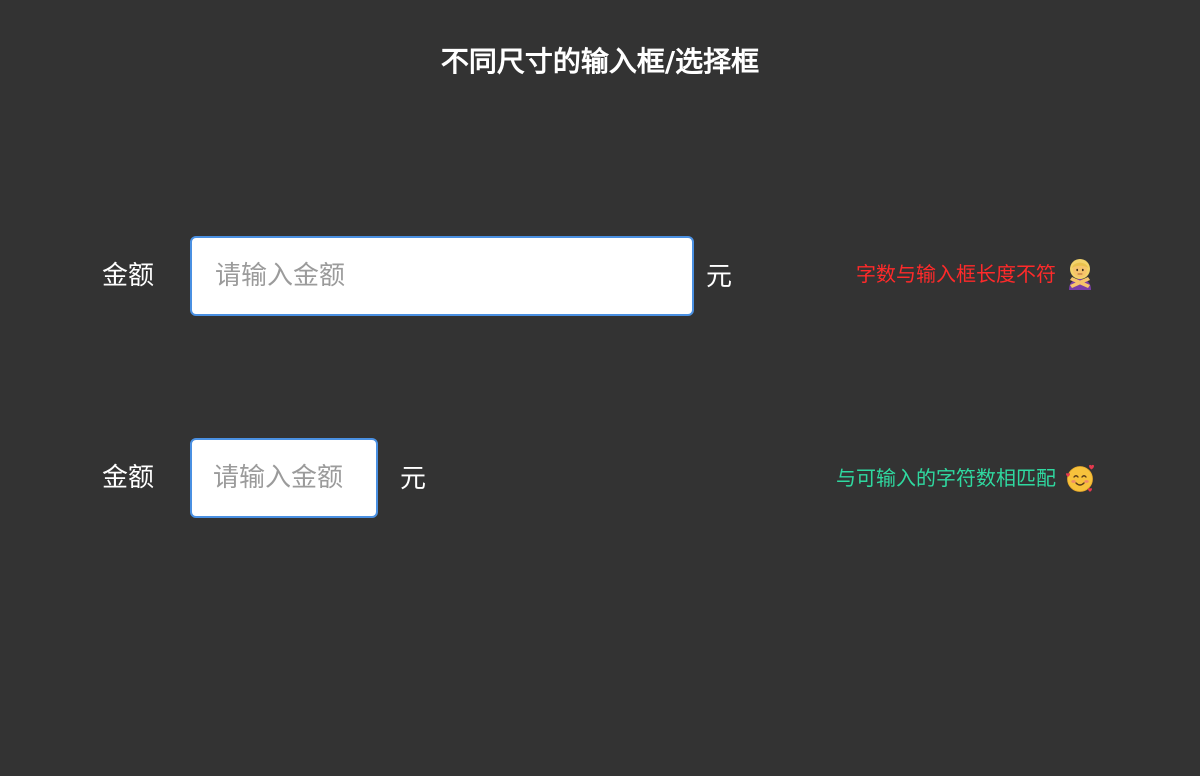 The height and width of the screenshot is (776, 1200). I want to click on mismatch-note-text: 字数与输入框长度不符, so click(956, 274).